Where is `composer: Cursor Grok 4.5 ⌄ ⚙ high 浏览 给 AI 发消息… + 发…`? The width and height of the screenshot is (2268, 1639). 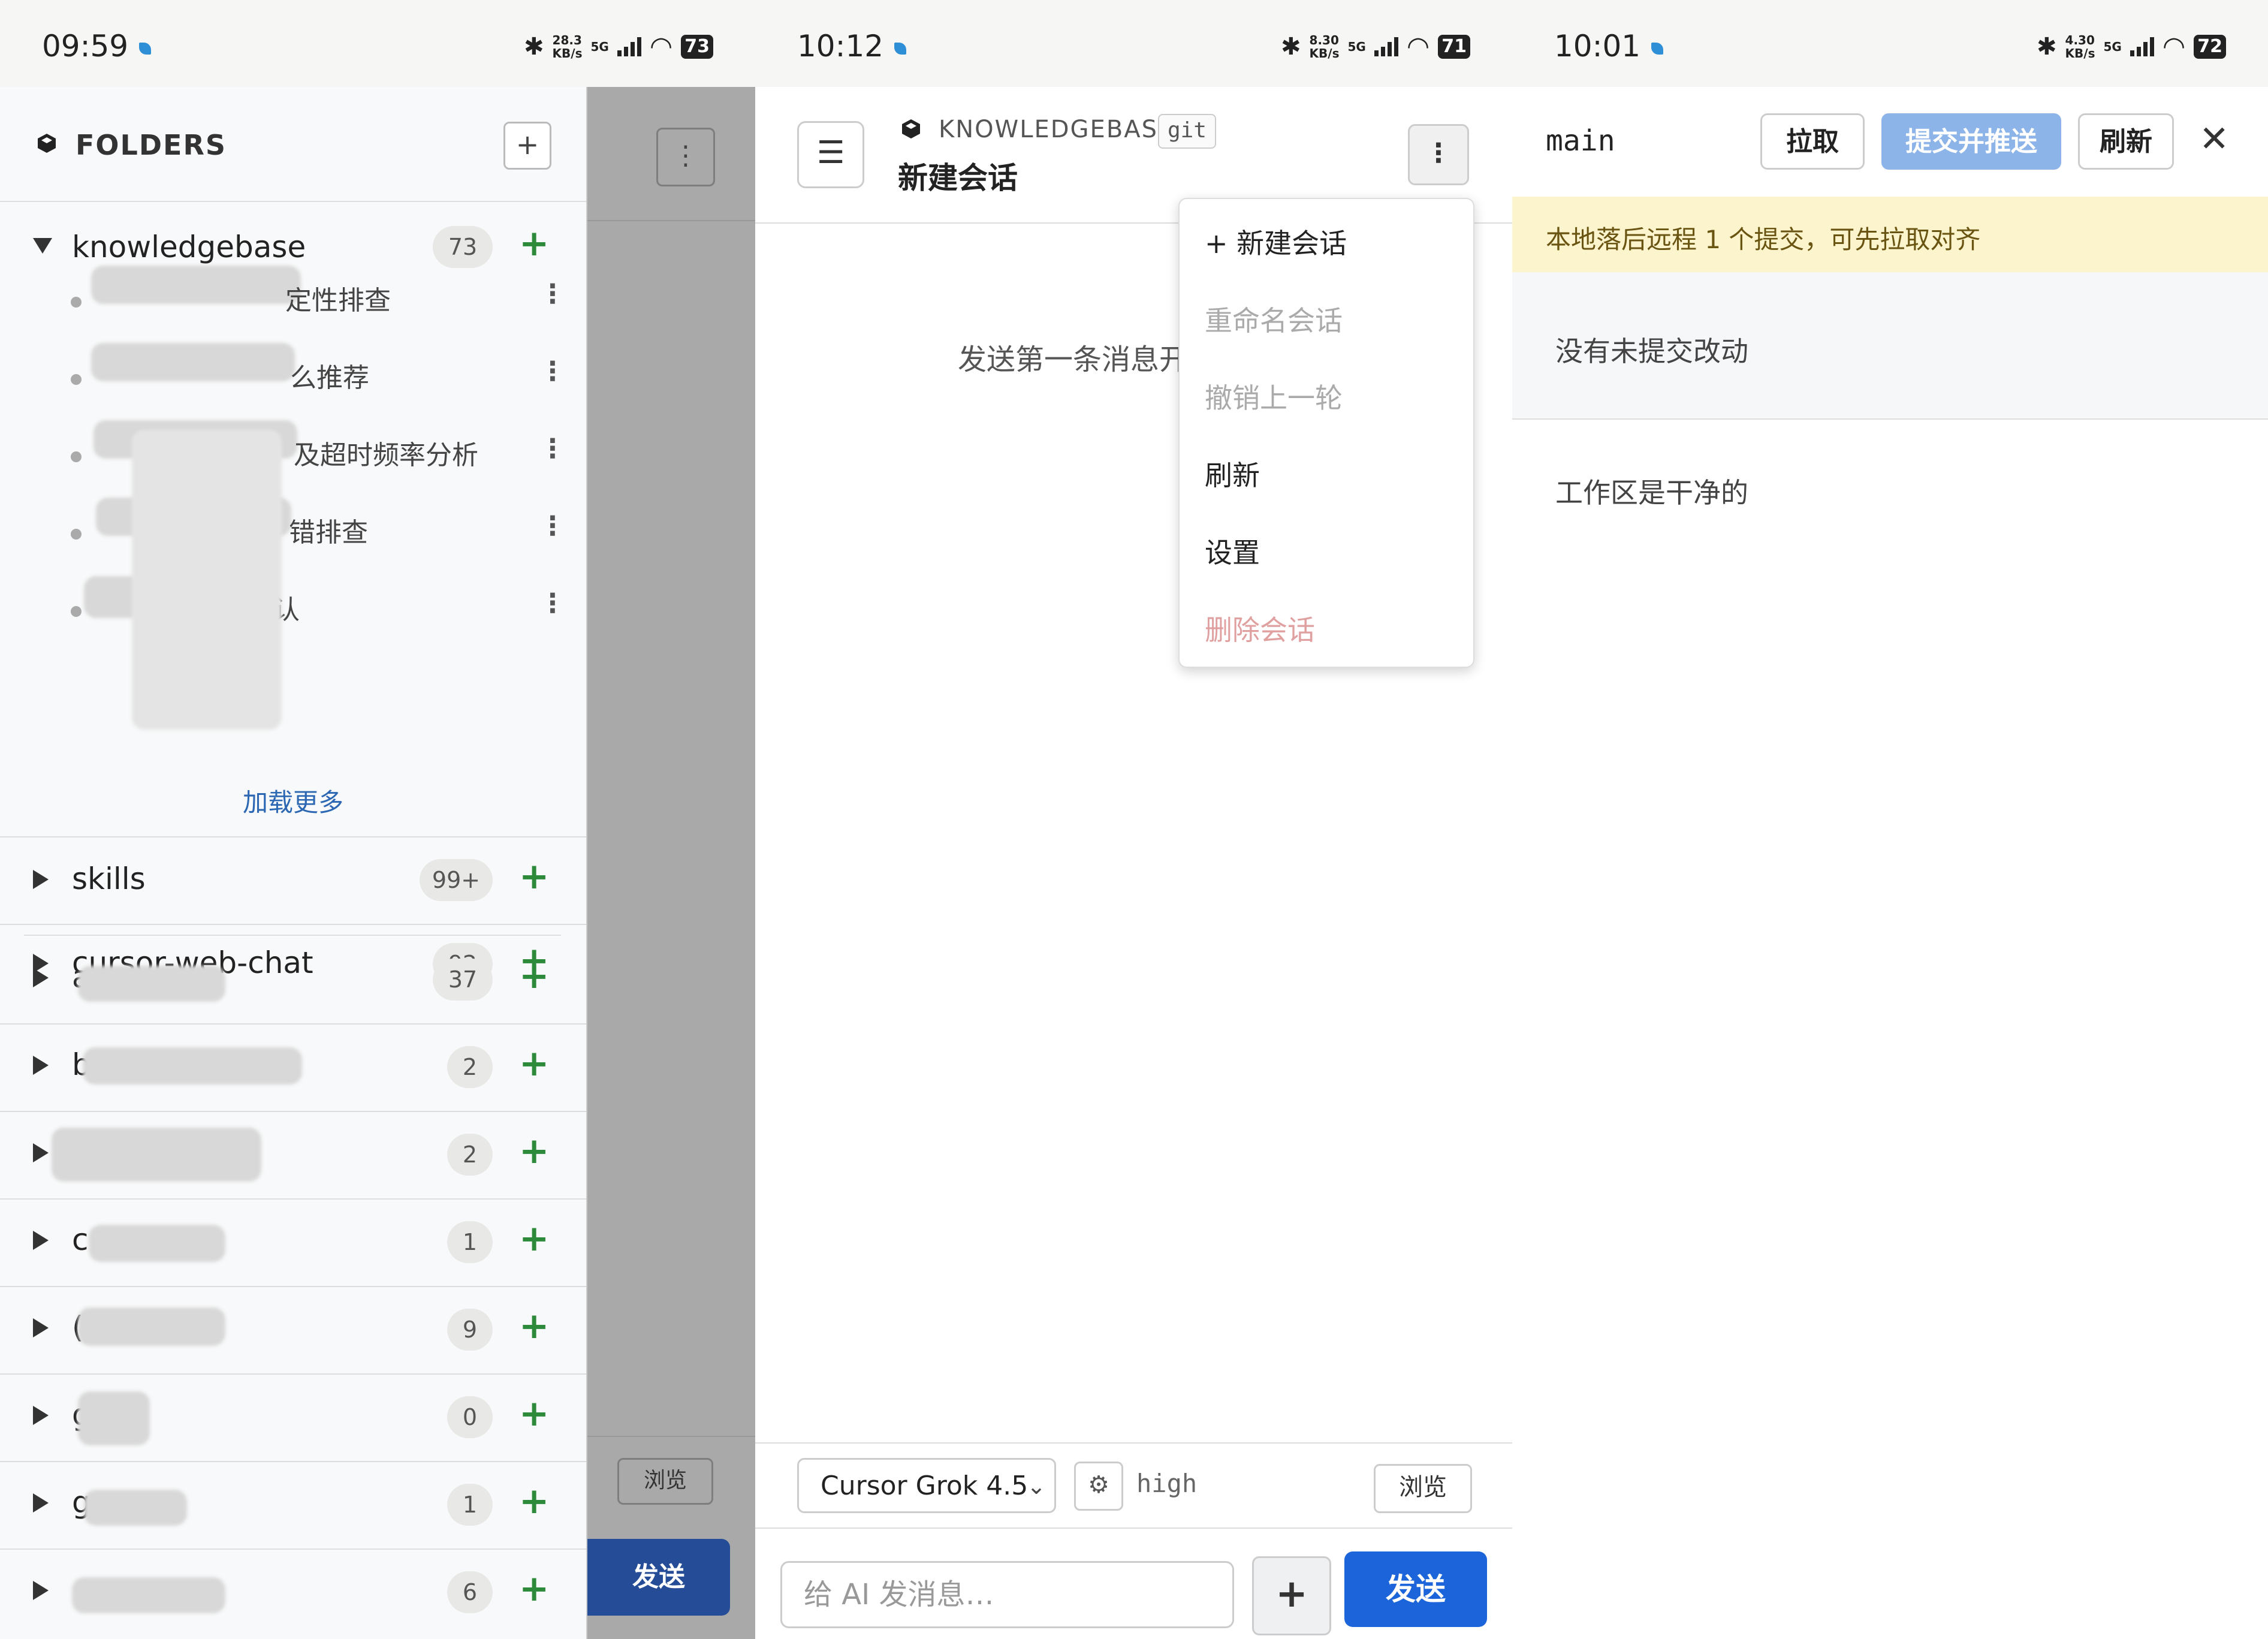
composer: Cursor Grok 4.5 ⌄ ⚙ high 浏览 给 AI 发消息… + 发… is located at coordinates (1133, 1540).